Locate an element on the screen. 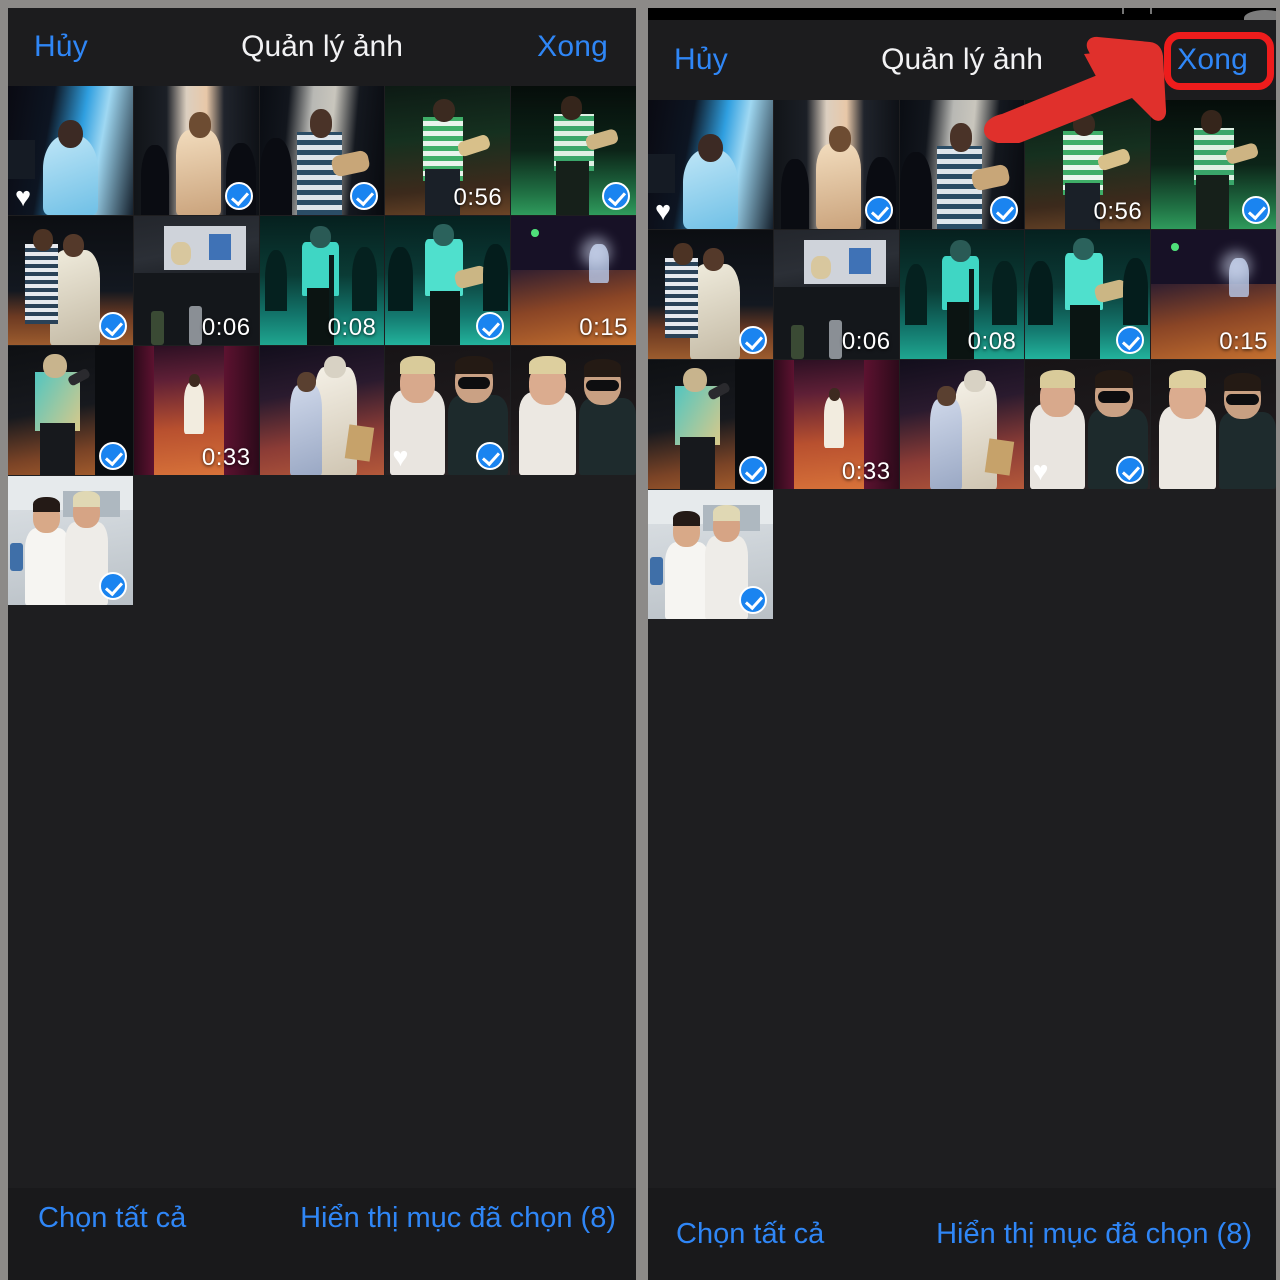  navigation-bar-left: Hủy Quản lý ảnh Xong is located at coordinates (322, 47).